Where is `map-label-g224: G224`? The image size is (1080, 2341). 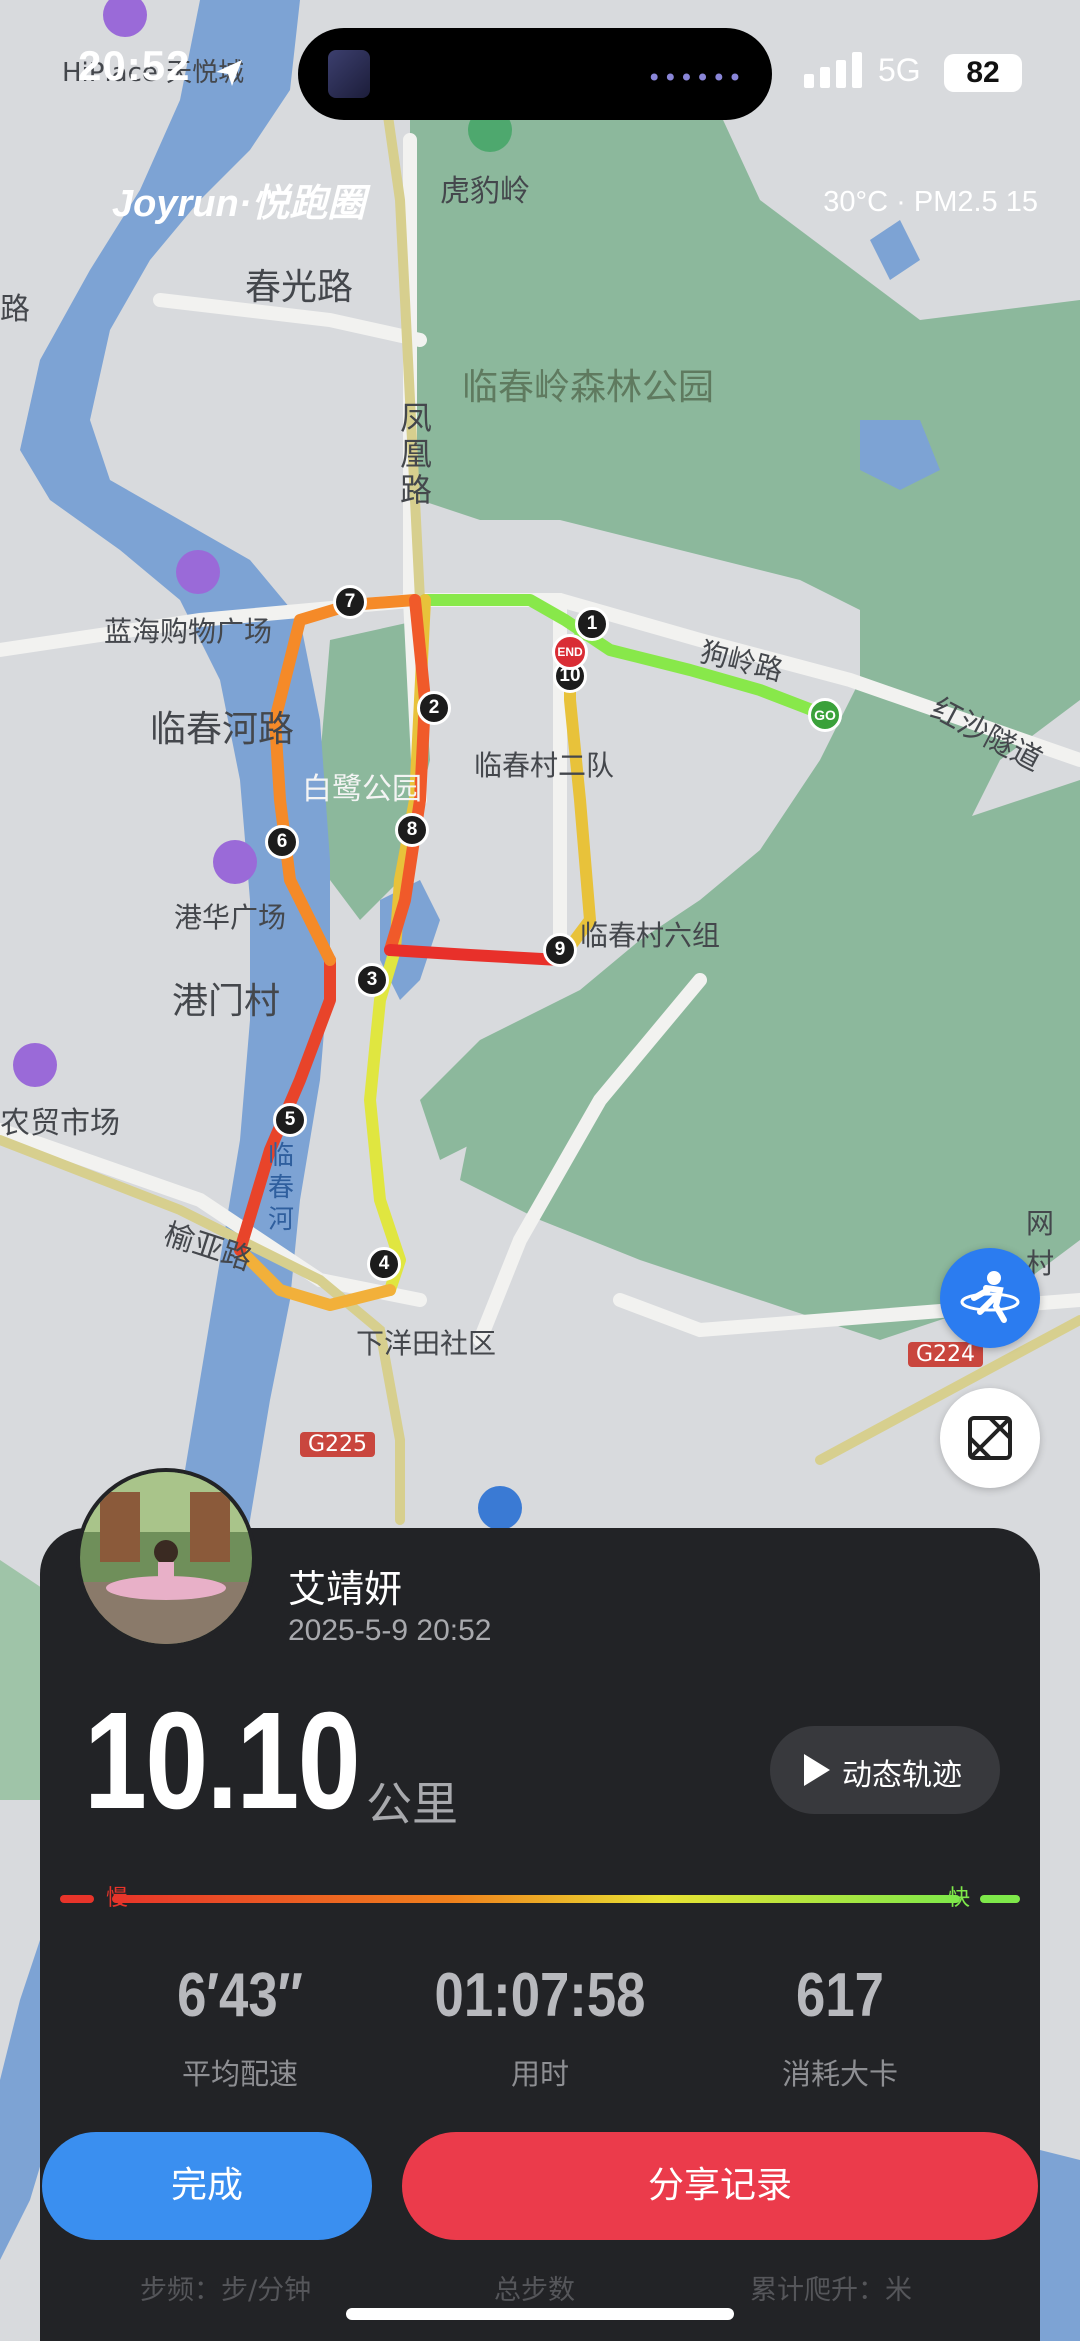 map-label-g224: G224 is located at coordinates (946, 1354).